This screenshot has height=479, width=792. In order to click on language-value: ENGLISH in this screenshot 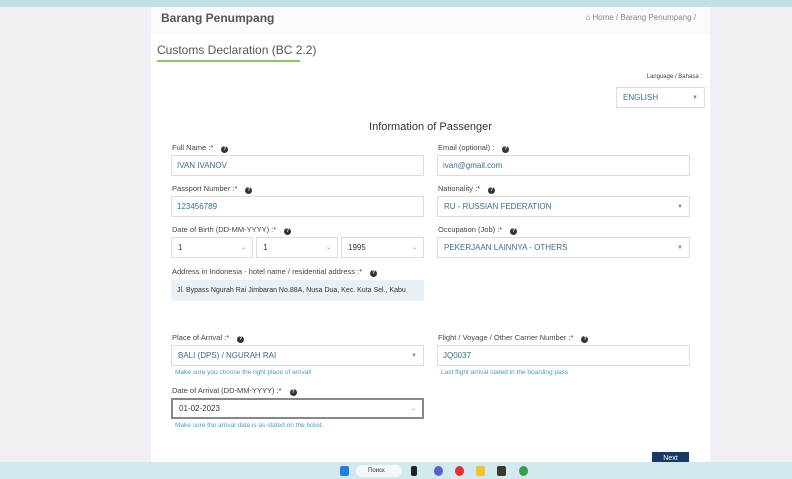, I will do `click(641, 97)`.